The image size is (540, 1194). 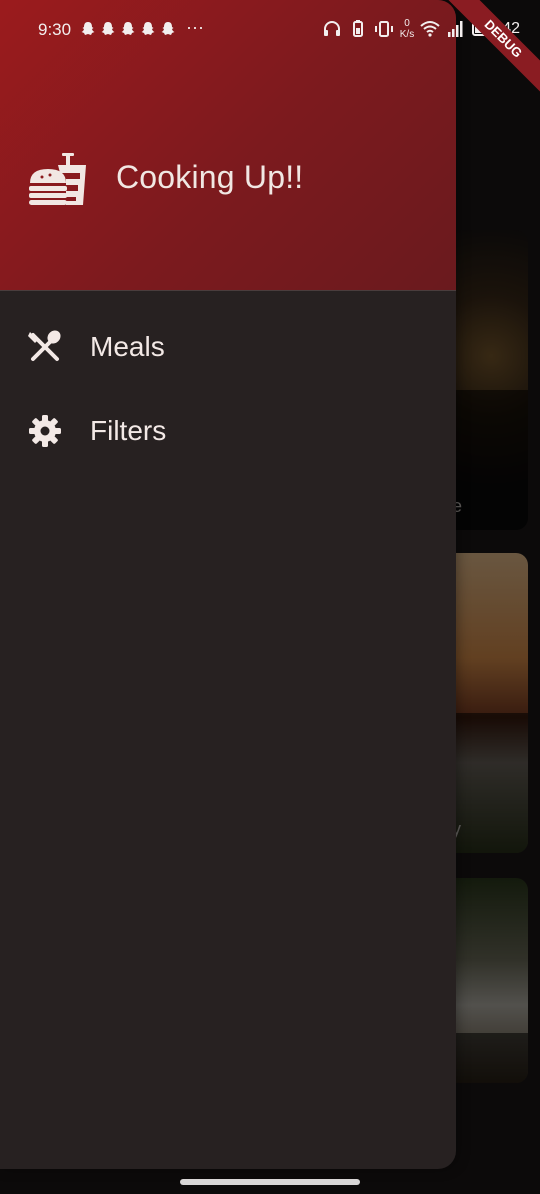 I want to click on notification-icons, so click(x=128, y=29).